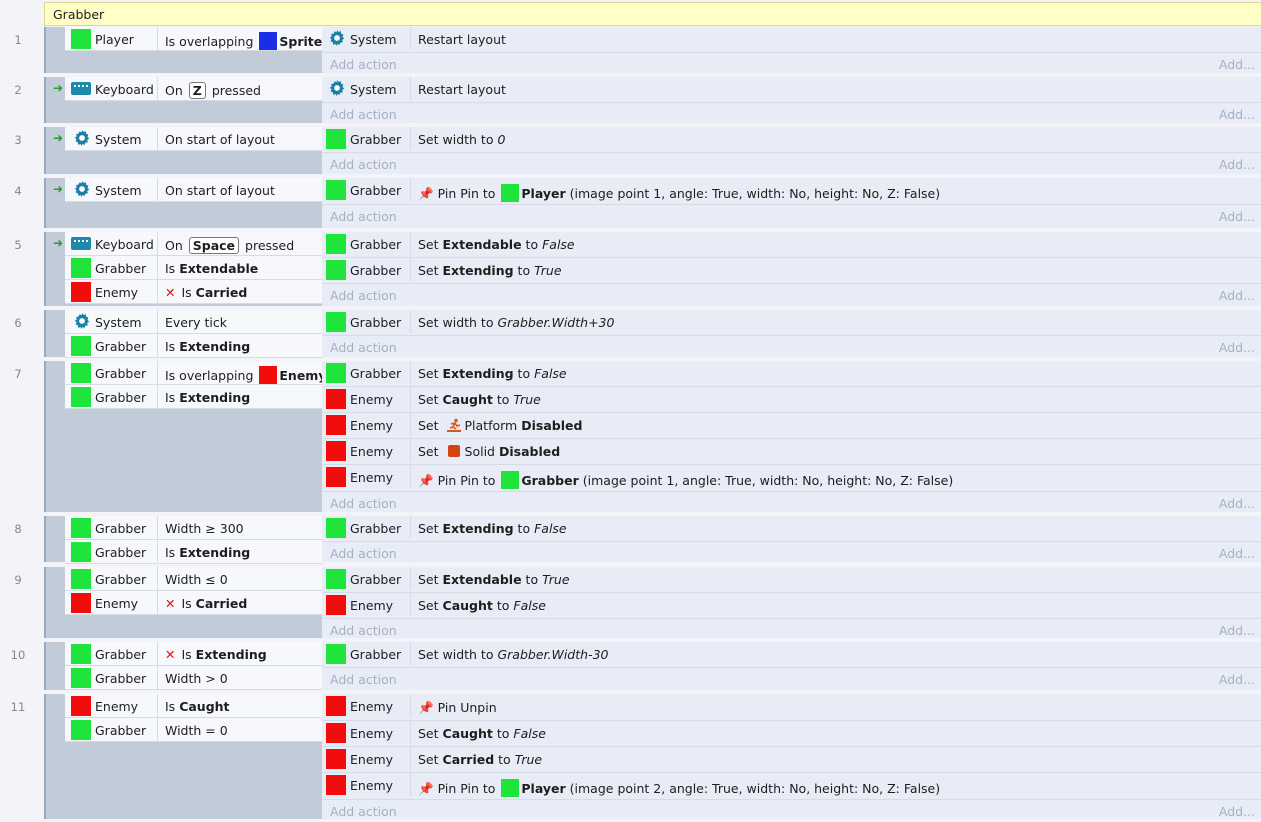 The height and width of the screenshot is (822, 1261). Describe the element at coordinates (791, 655) in the screenshot. I see `action-row: Grabber Set width to Grabber.Width-30` at that location.